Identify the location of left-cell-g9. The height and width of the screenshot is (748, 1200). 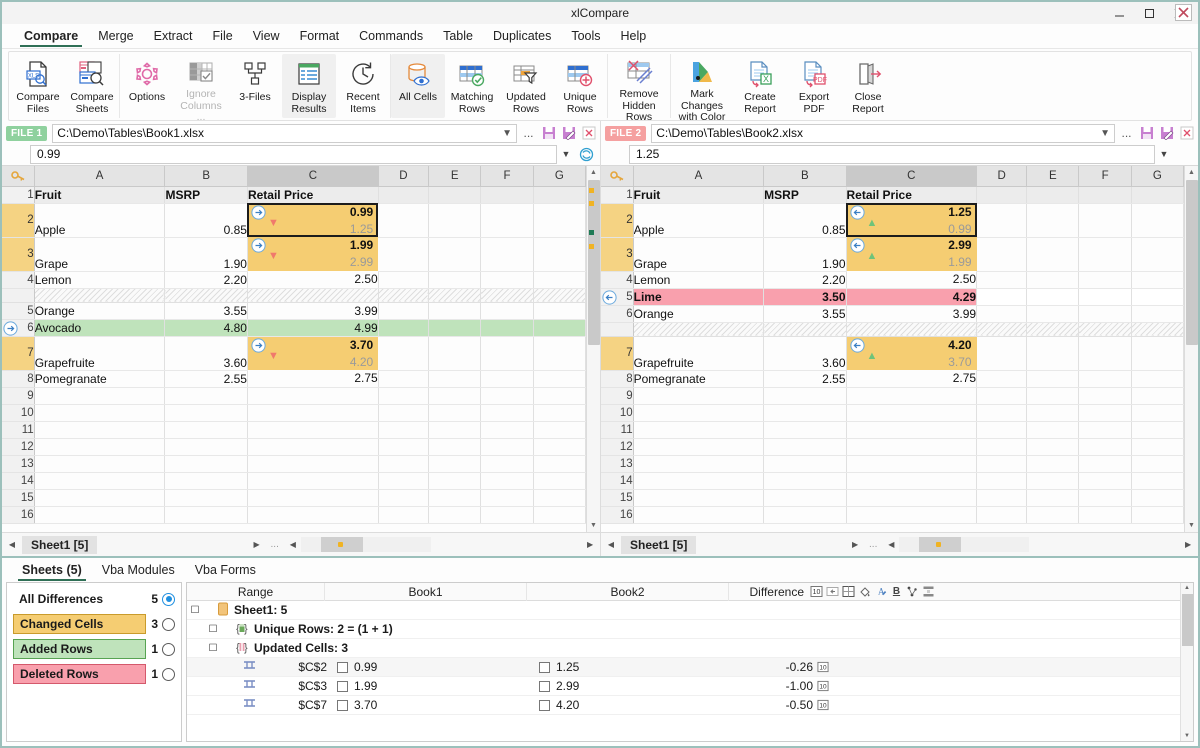
(559, 396).